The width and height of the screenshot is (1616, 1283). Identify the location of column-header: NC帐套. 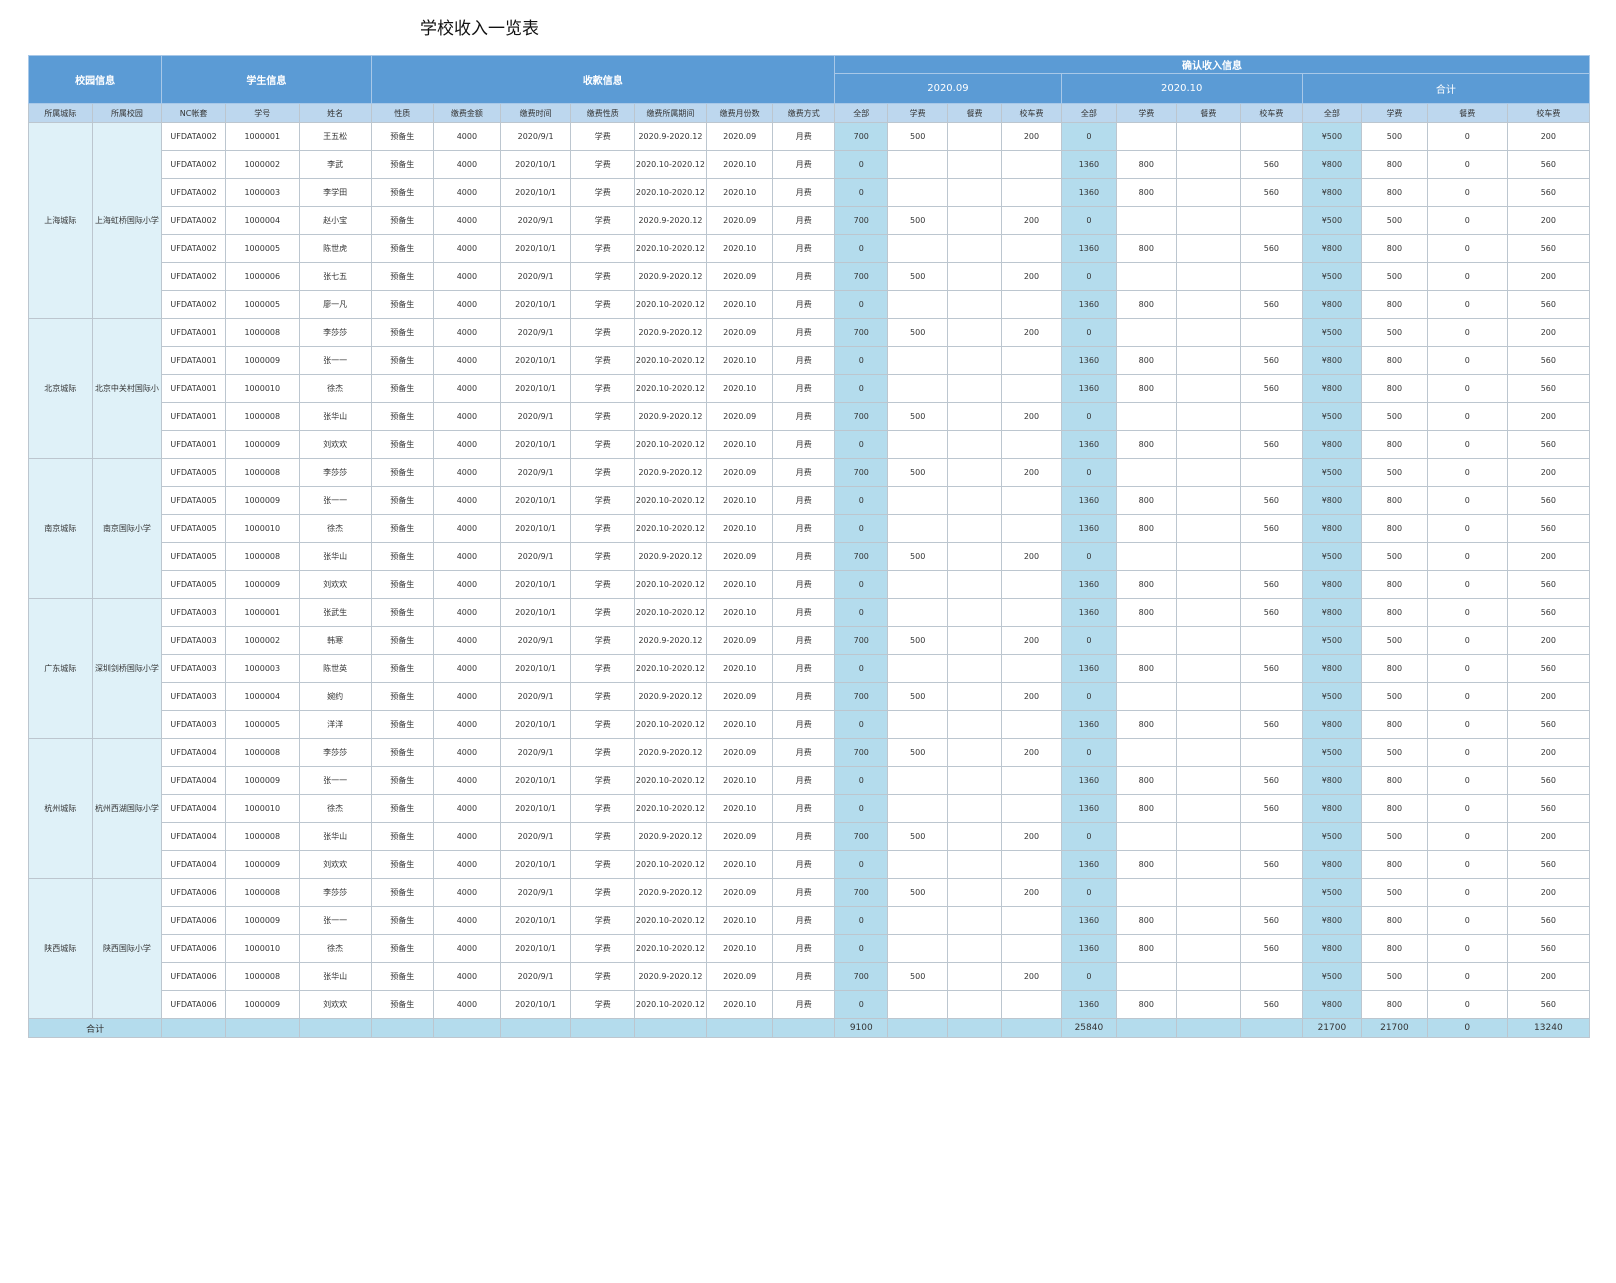
(193, 113).